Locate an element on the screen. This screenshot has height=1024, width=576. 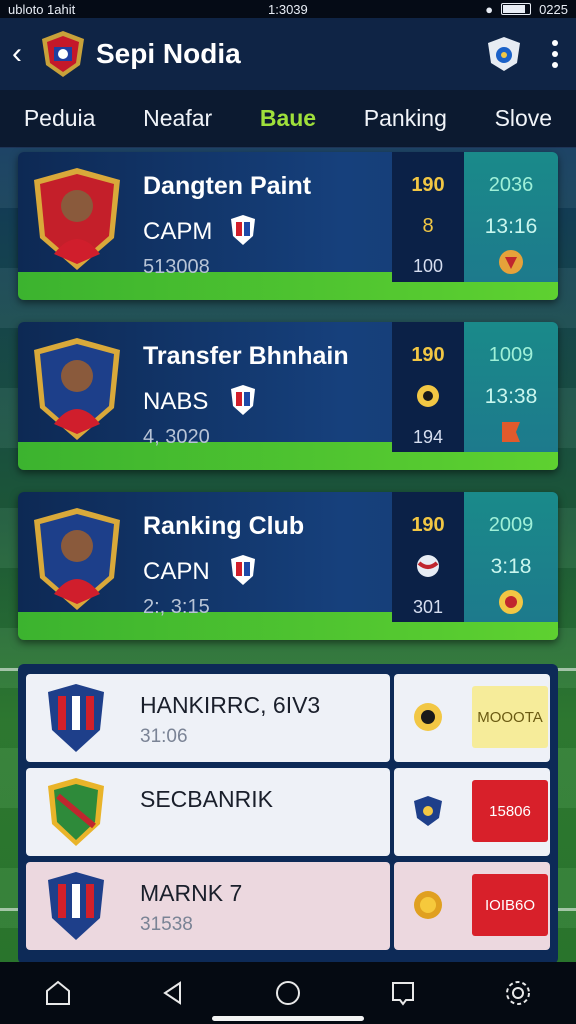
list-item: HANKIRRC, 6IV3 31:06 MOOOTA is located at coordinates (288, 718).